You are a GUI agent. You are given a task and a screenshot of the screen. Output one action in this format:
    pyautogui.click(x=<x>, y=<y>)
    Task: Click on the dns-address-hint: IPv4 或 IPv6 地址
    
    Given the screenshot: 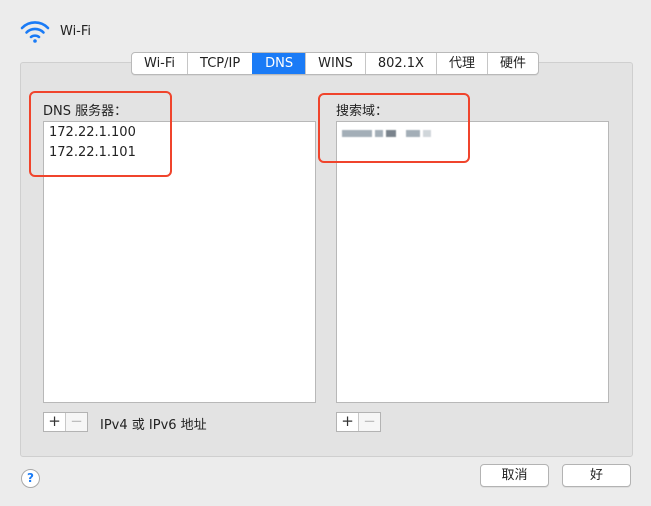 What is the action you would take?
    pyautogui.click(x=153, y=425)
    